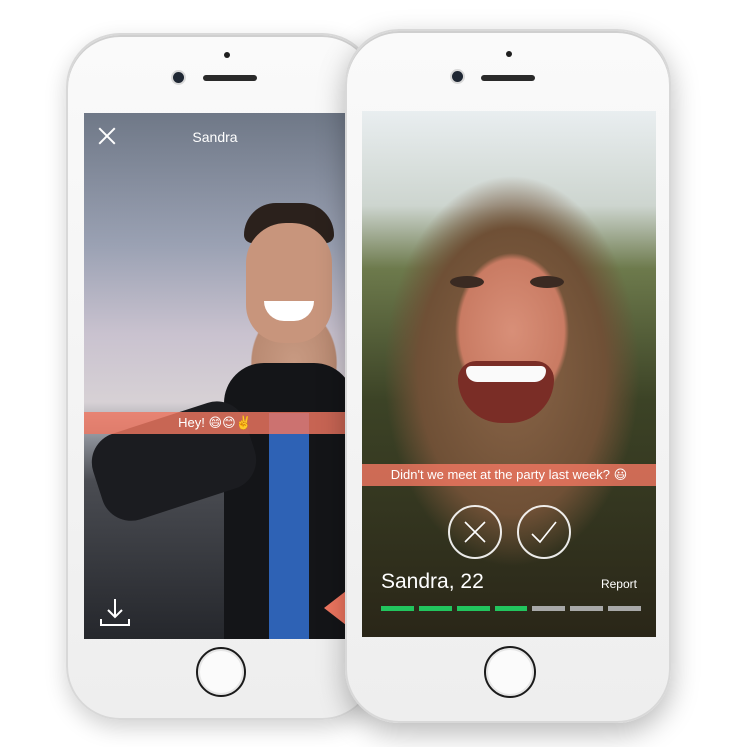 This screenshot has width=738, height=747. What do you see at coordinates (432, 581) in the screenshot?
I see `profile-name: Sandra, 22` at bounding box center [432, 581].